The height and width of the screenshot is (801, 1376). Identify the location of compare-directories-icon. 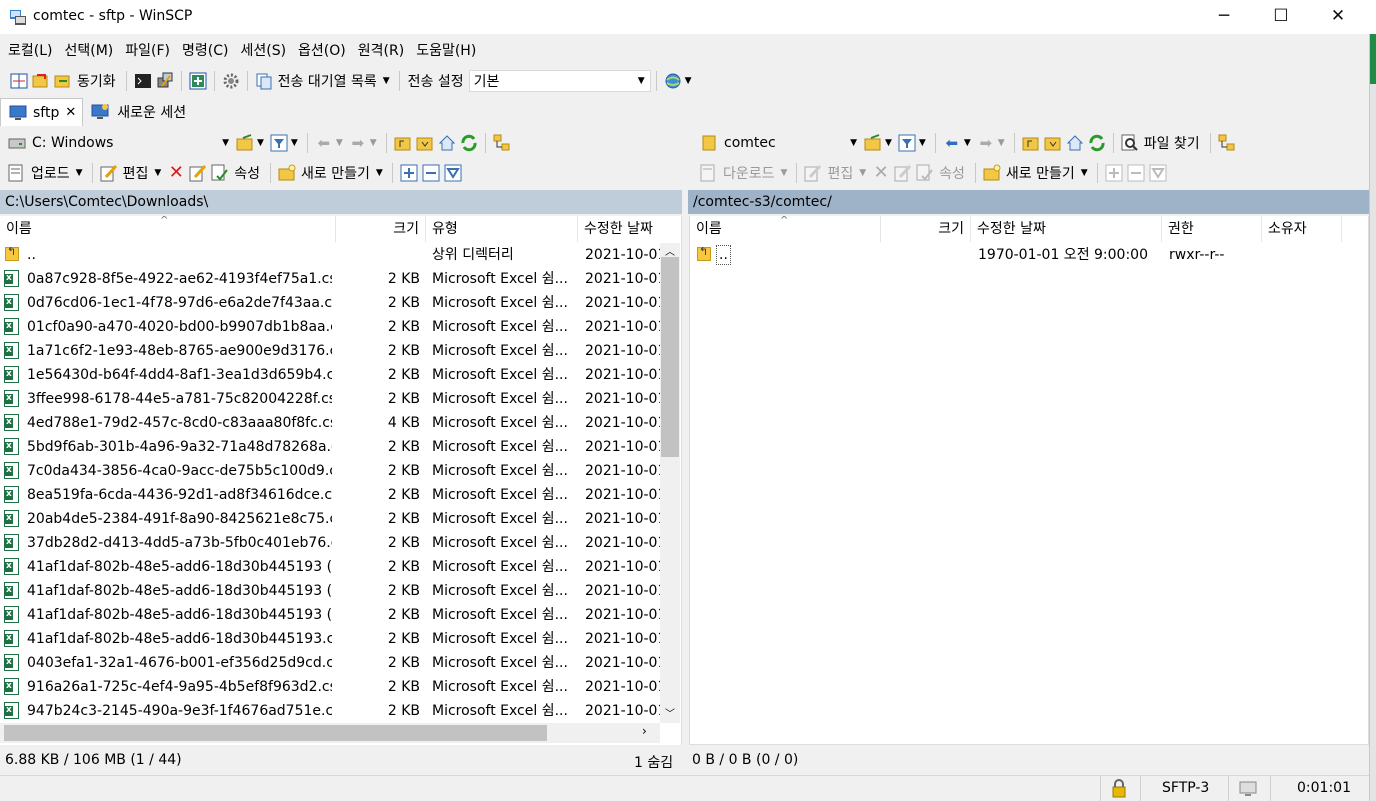
(19, 81).